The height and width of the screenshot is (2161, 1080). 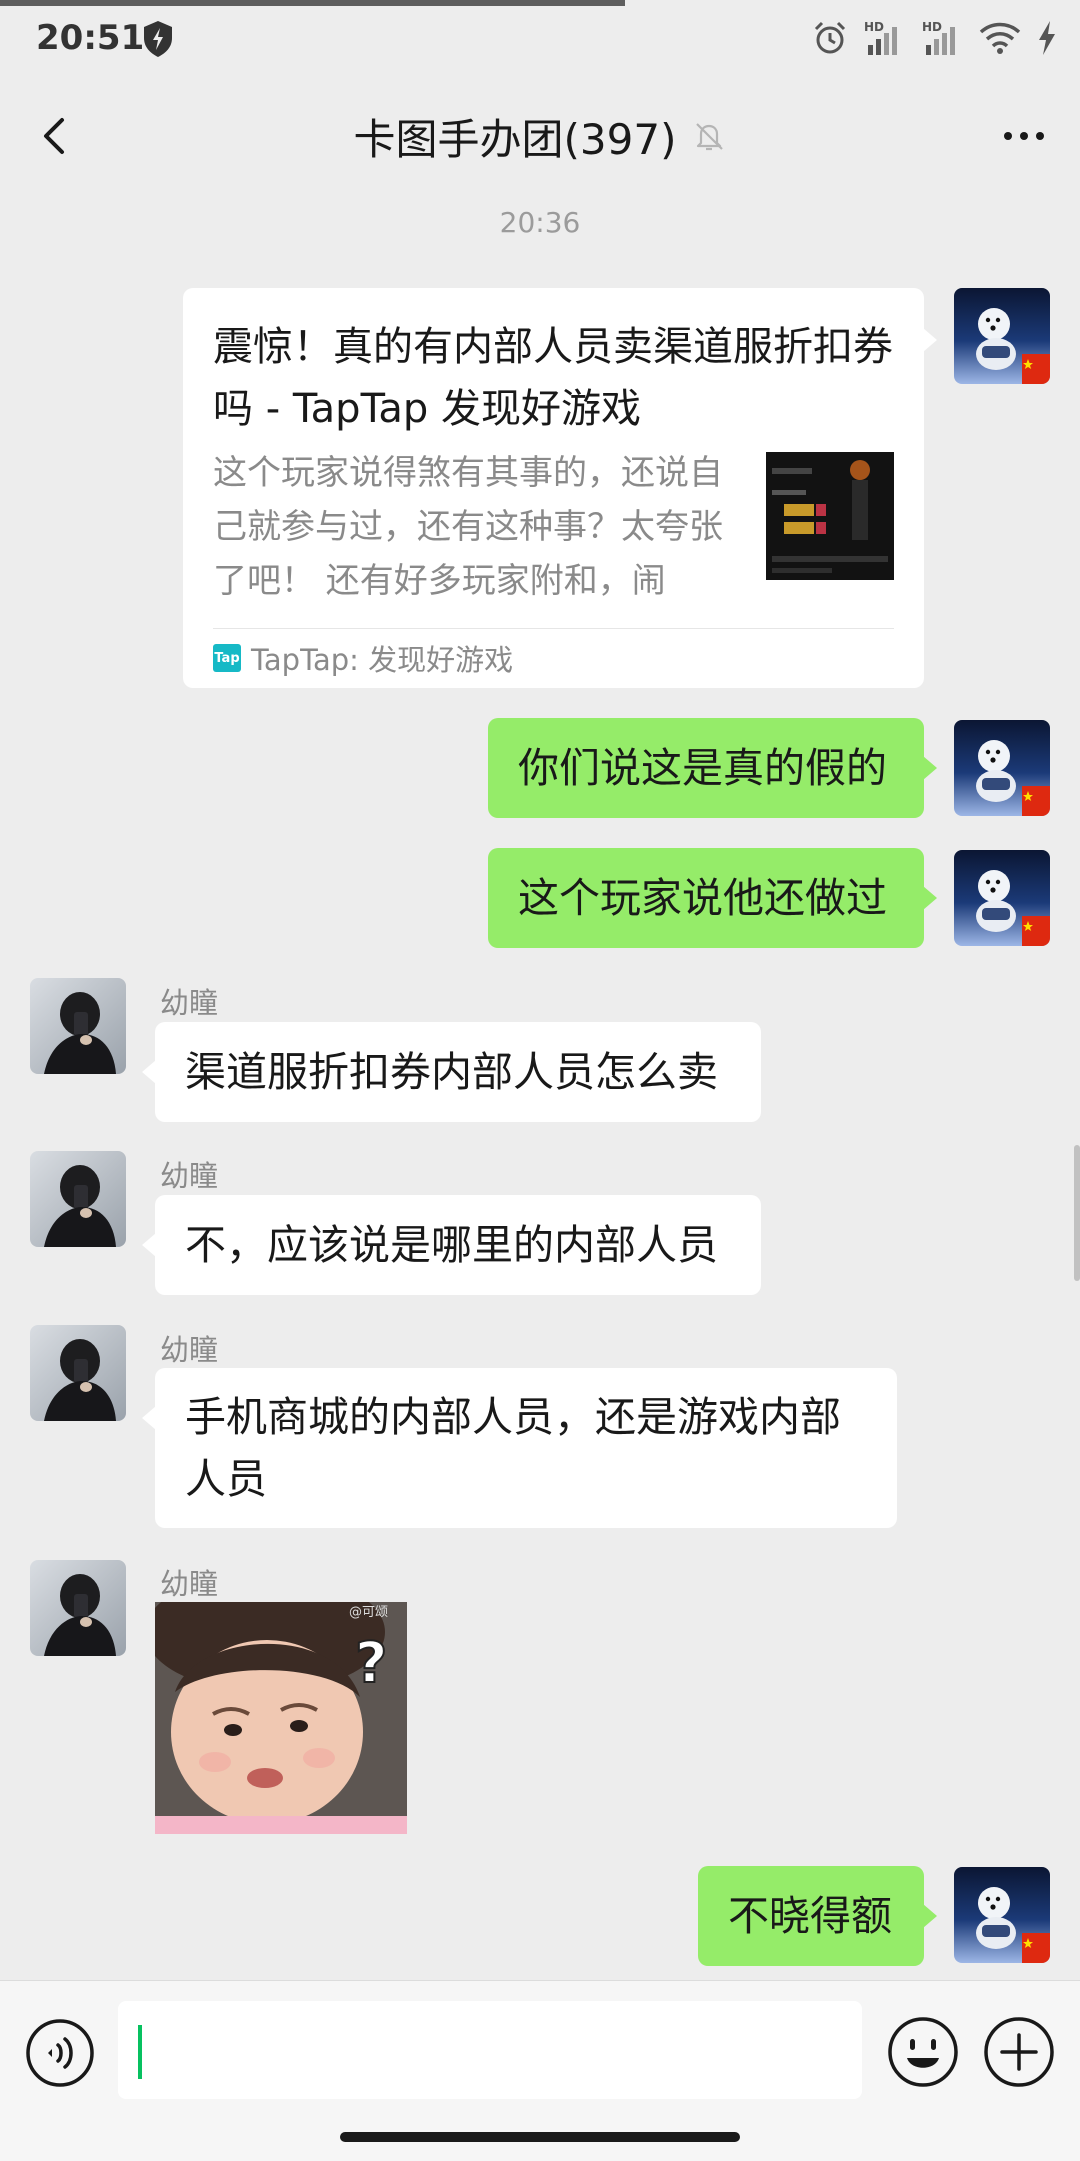 What do you see at coordinates (60, 2053) in the screenshot?
I see `voice-icon` at bounding box center [60, 2053].